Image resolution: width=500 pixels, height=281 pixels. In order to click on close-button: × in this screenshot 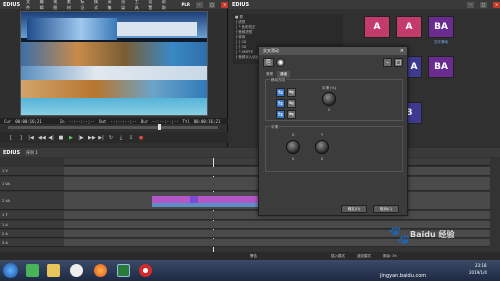, I will do `click(224, 4)`.